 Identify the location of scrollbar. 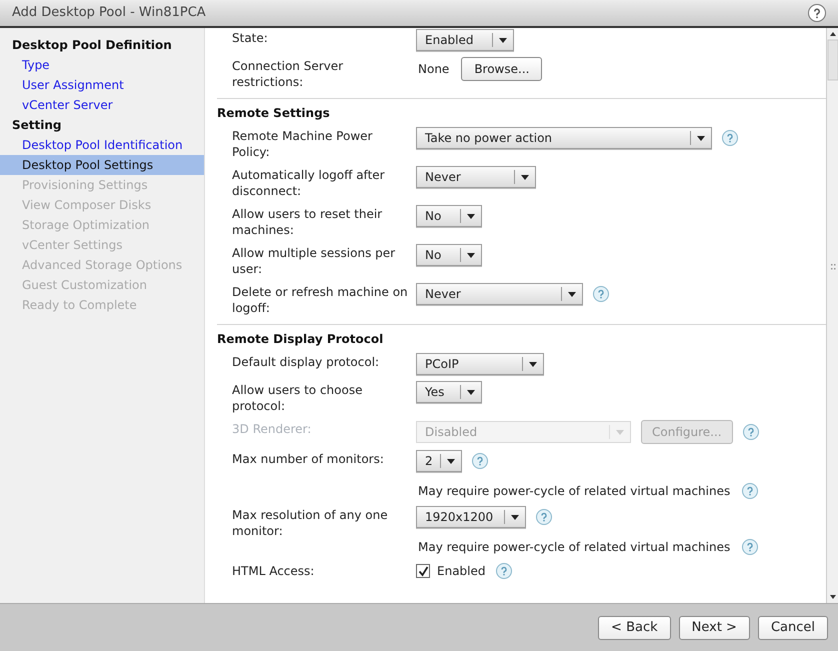
(832, 315).